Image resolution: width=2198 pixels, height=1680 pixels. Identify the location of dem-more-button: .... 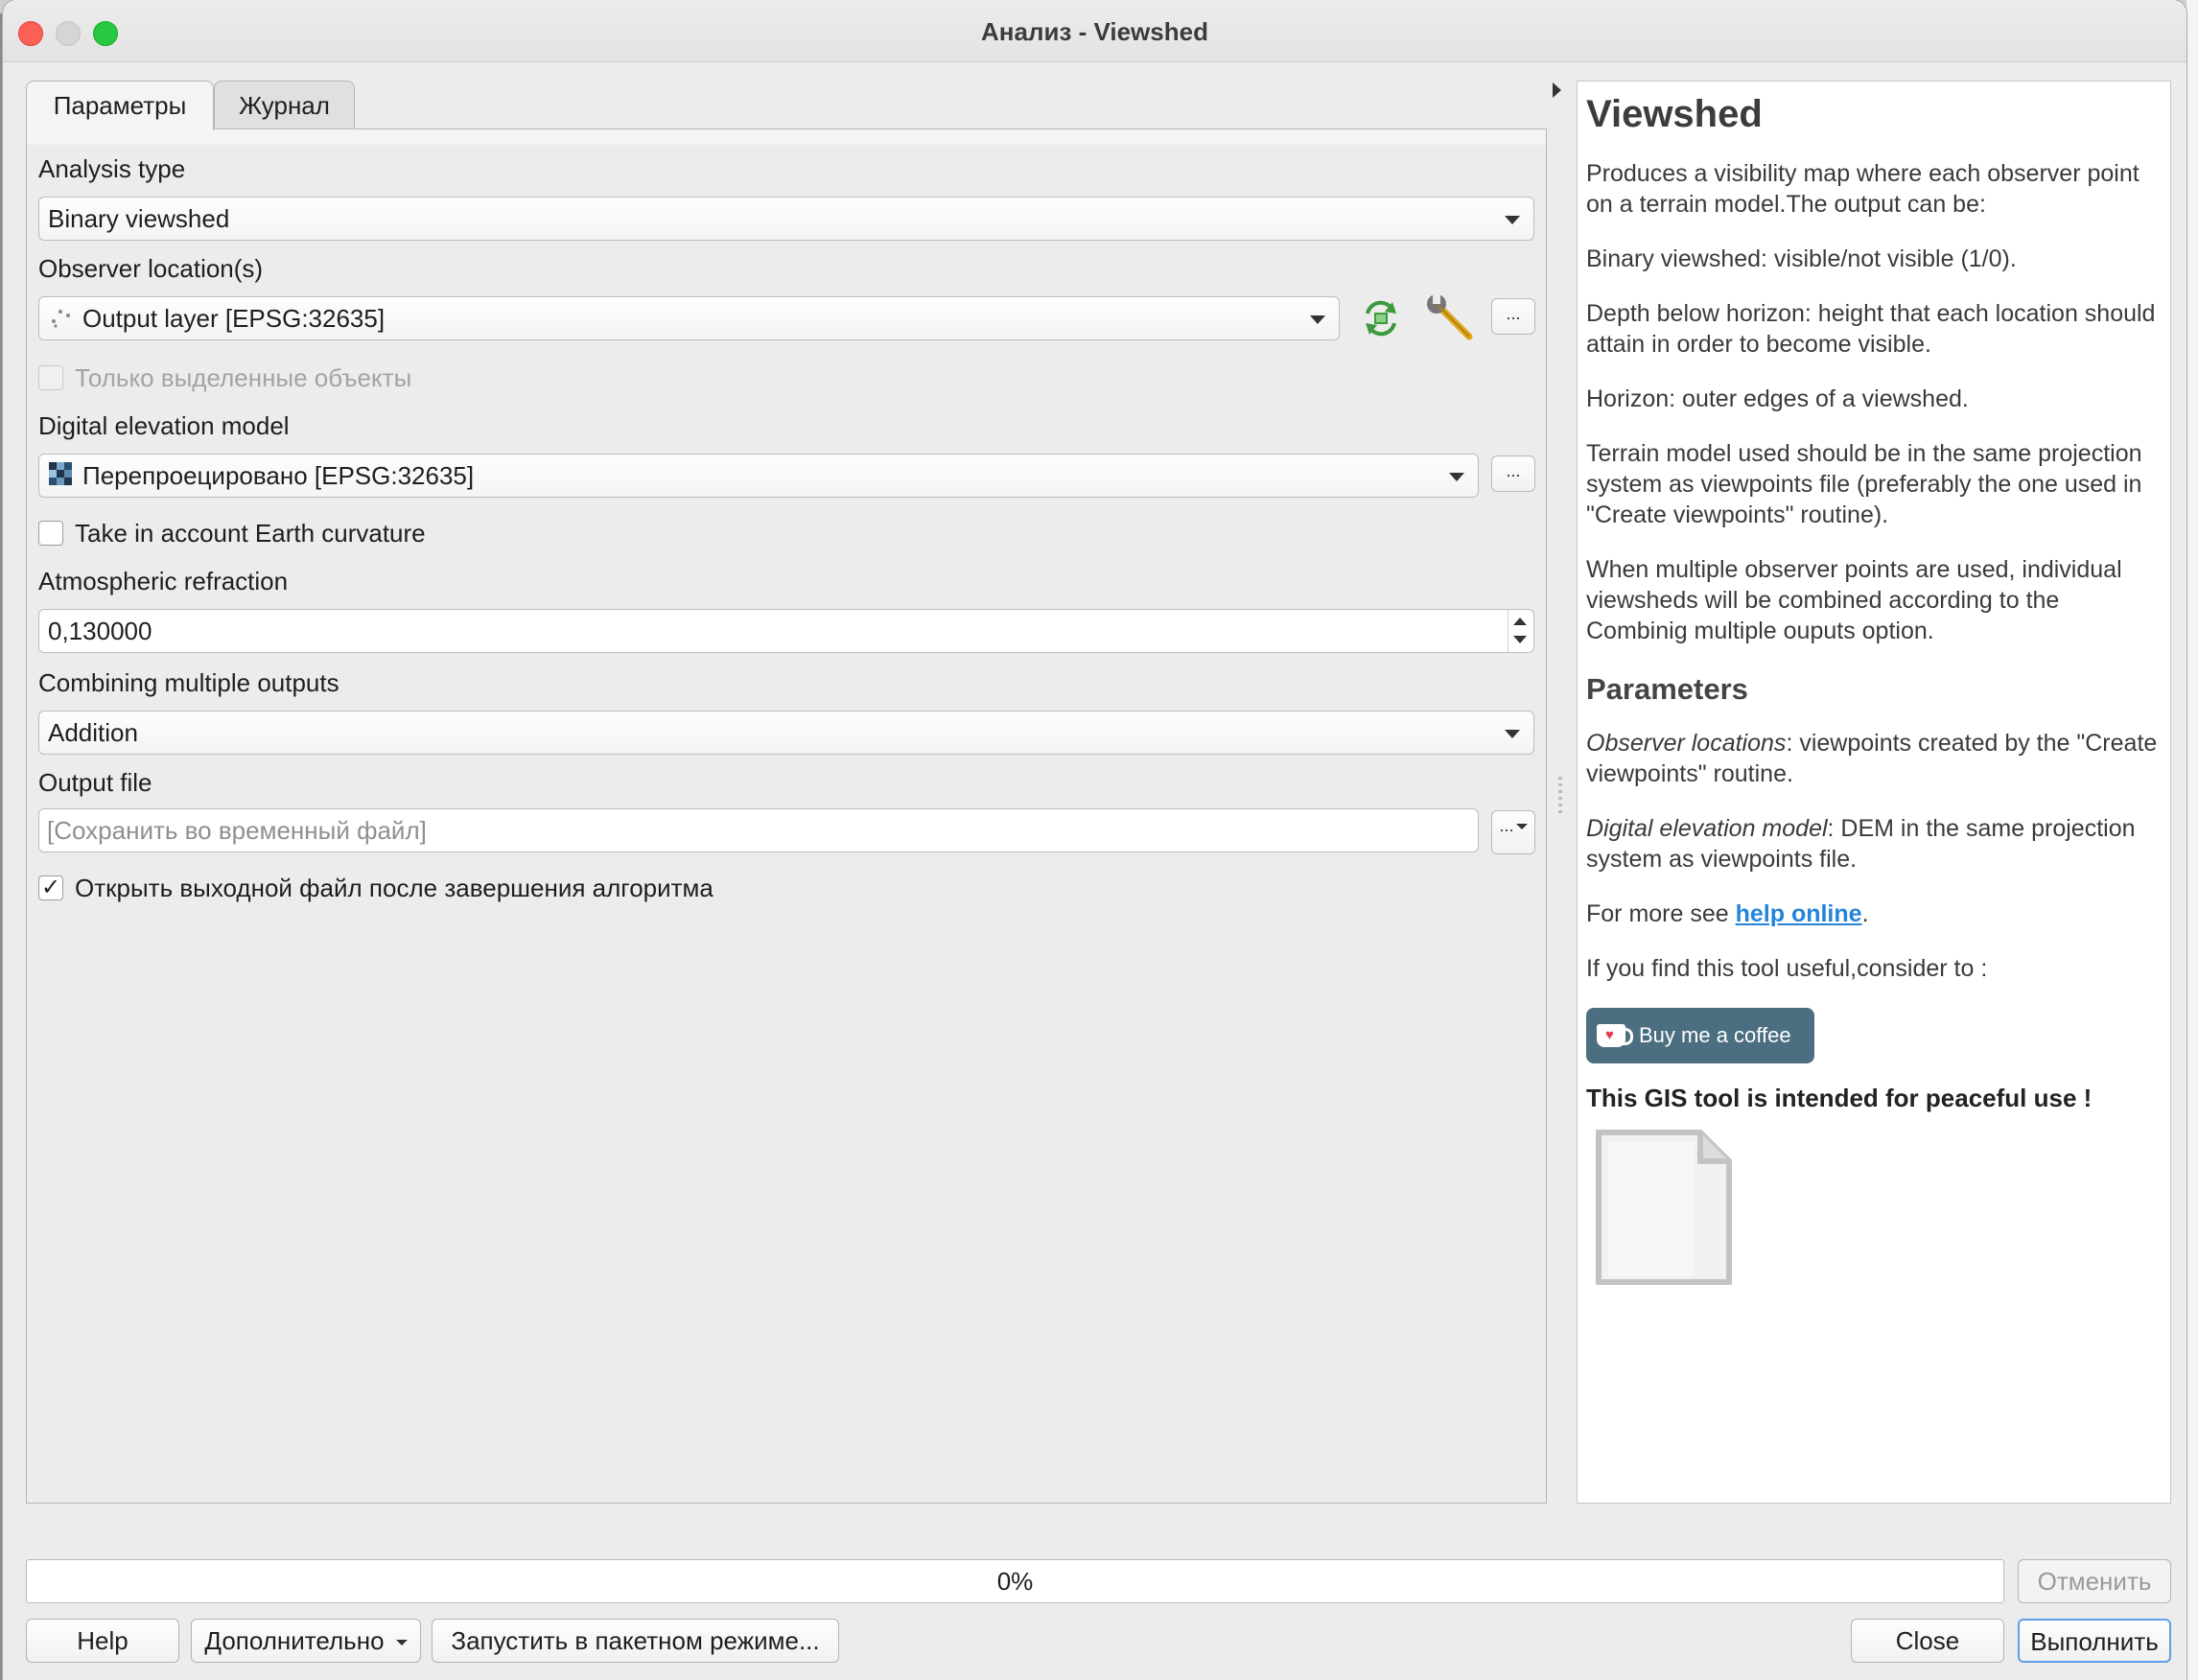
(1513, 474).